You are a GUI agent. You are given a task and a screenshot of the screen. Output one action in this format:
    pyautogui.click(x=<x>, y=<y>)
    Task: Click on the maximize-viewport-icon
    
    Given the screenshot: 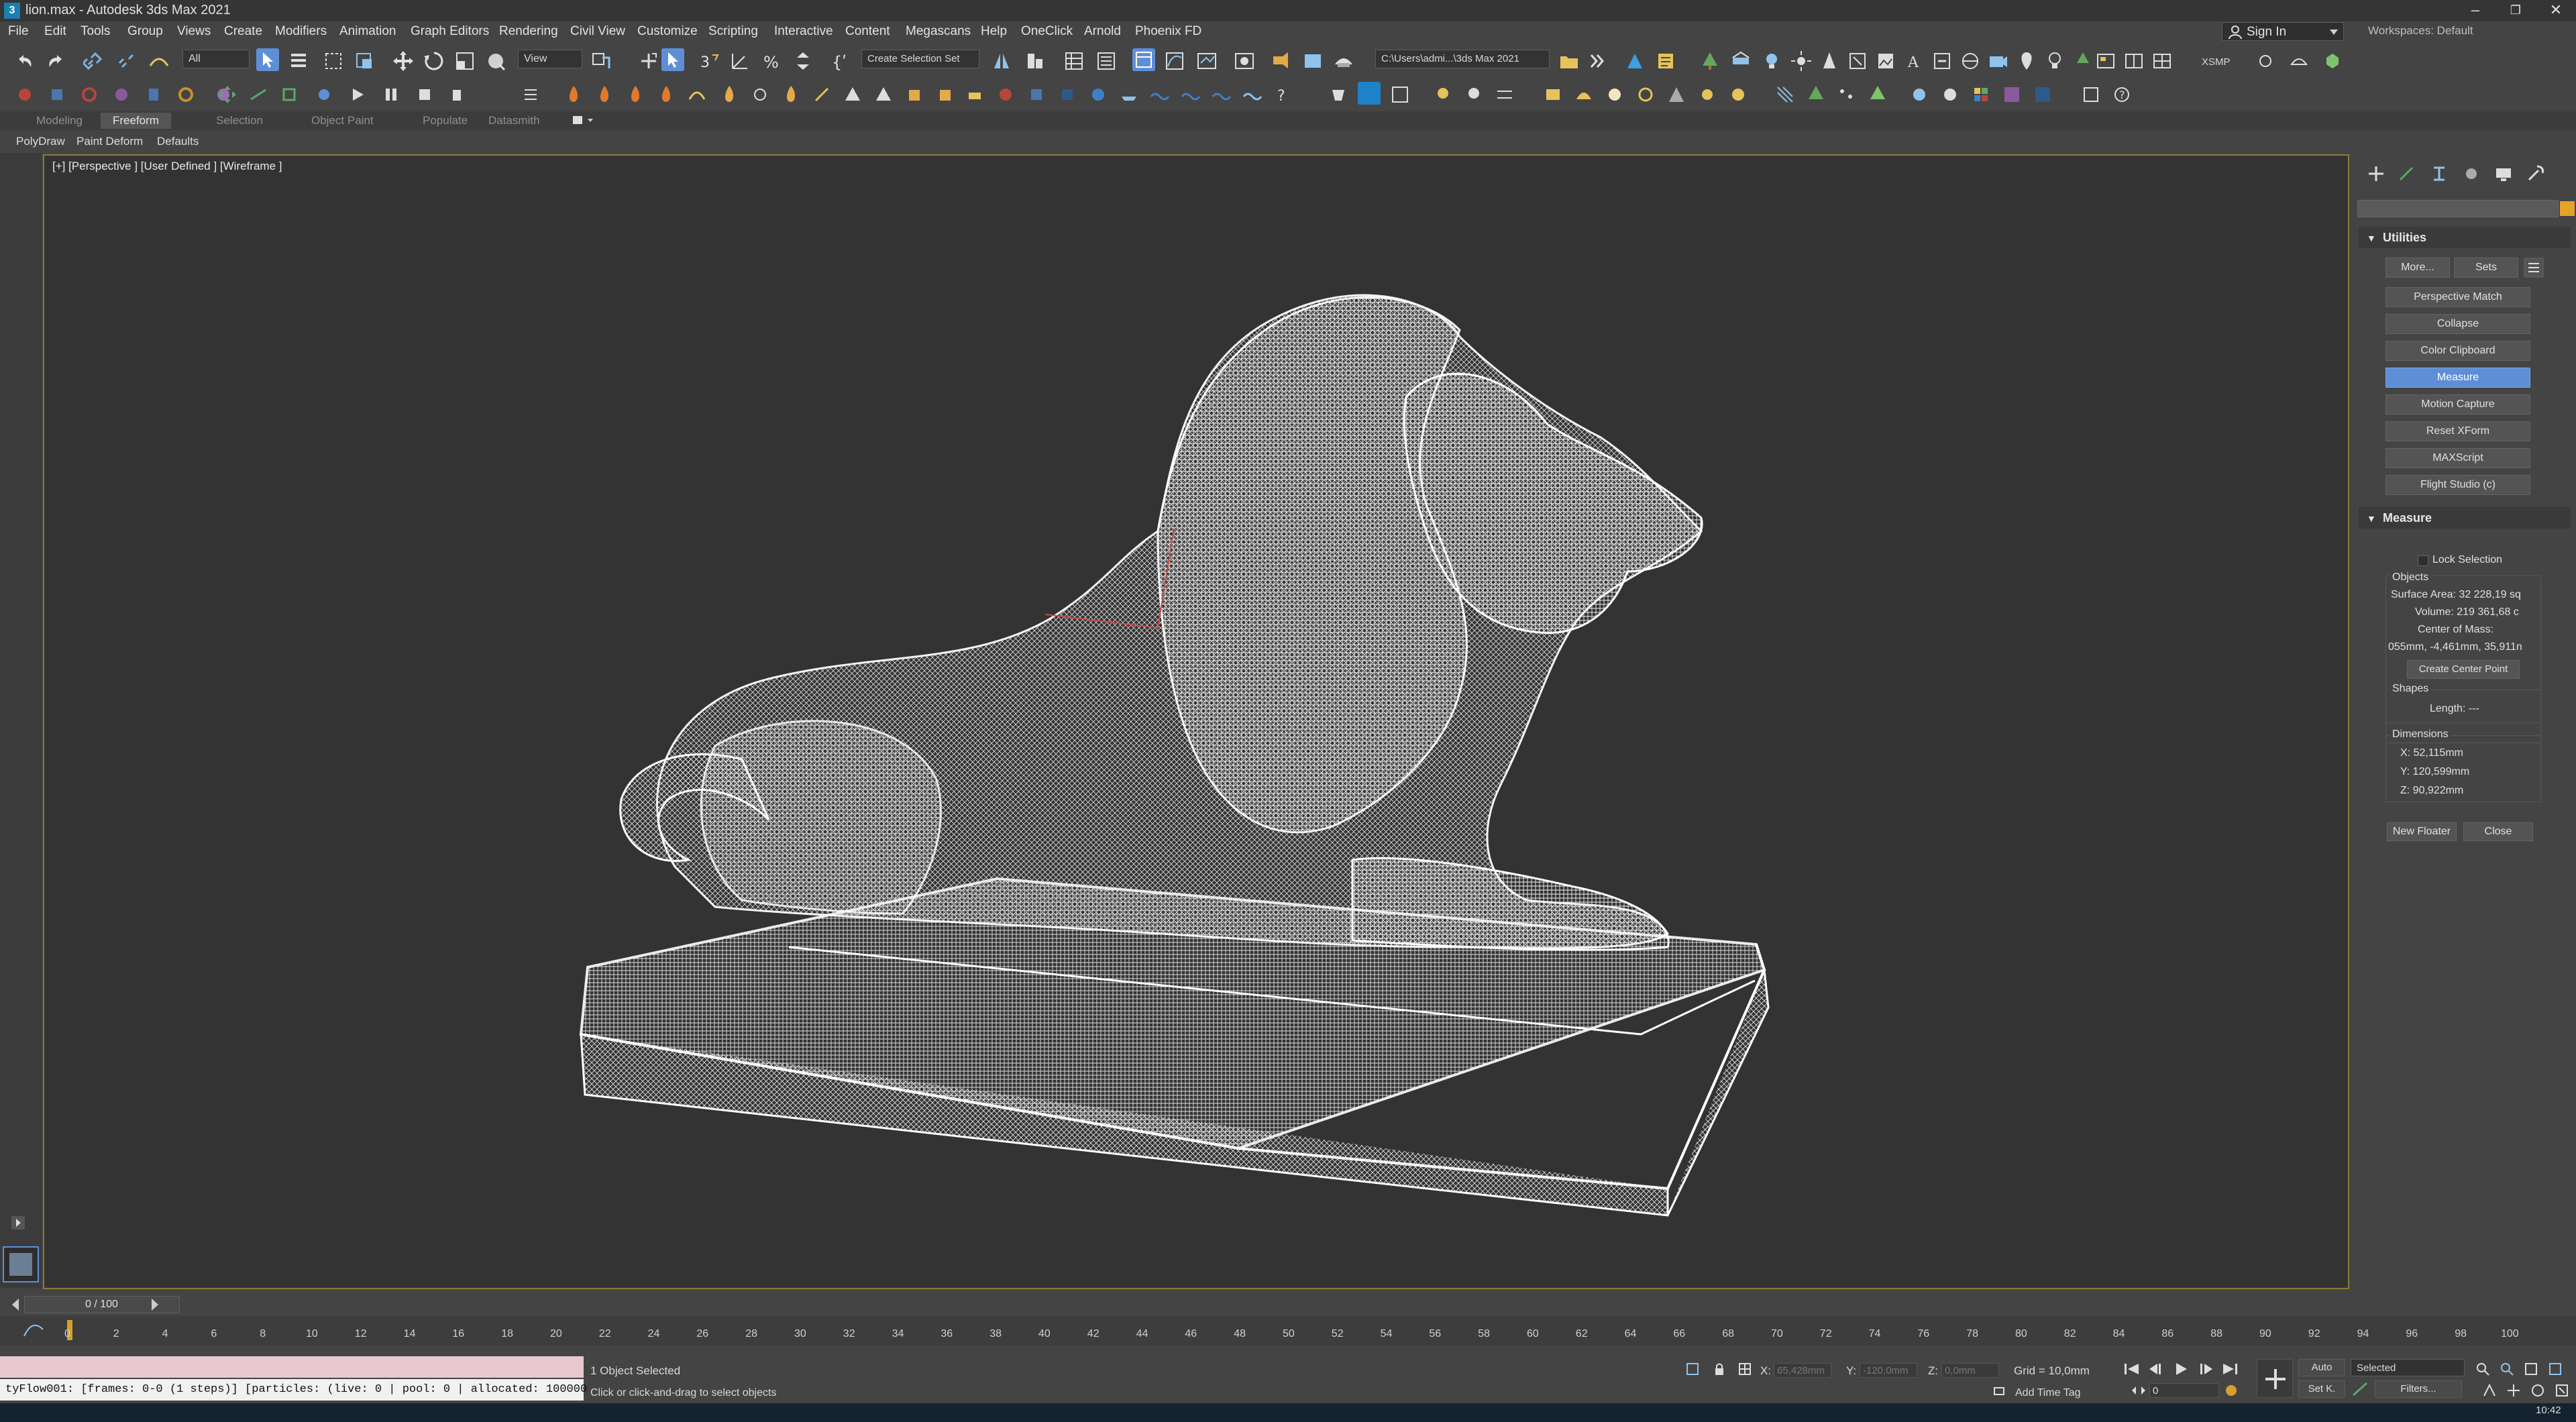 What is the action you would take?
    pyautogui.click(x=2562, y=1390)
    